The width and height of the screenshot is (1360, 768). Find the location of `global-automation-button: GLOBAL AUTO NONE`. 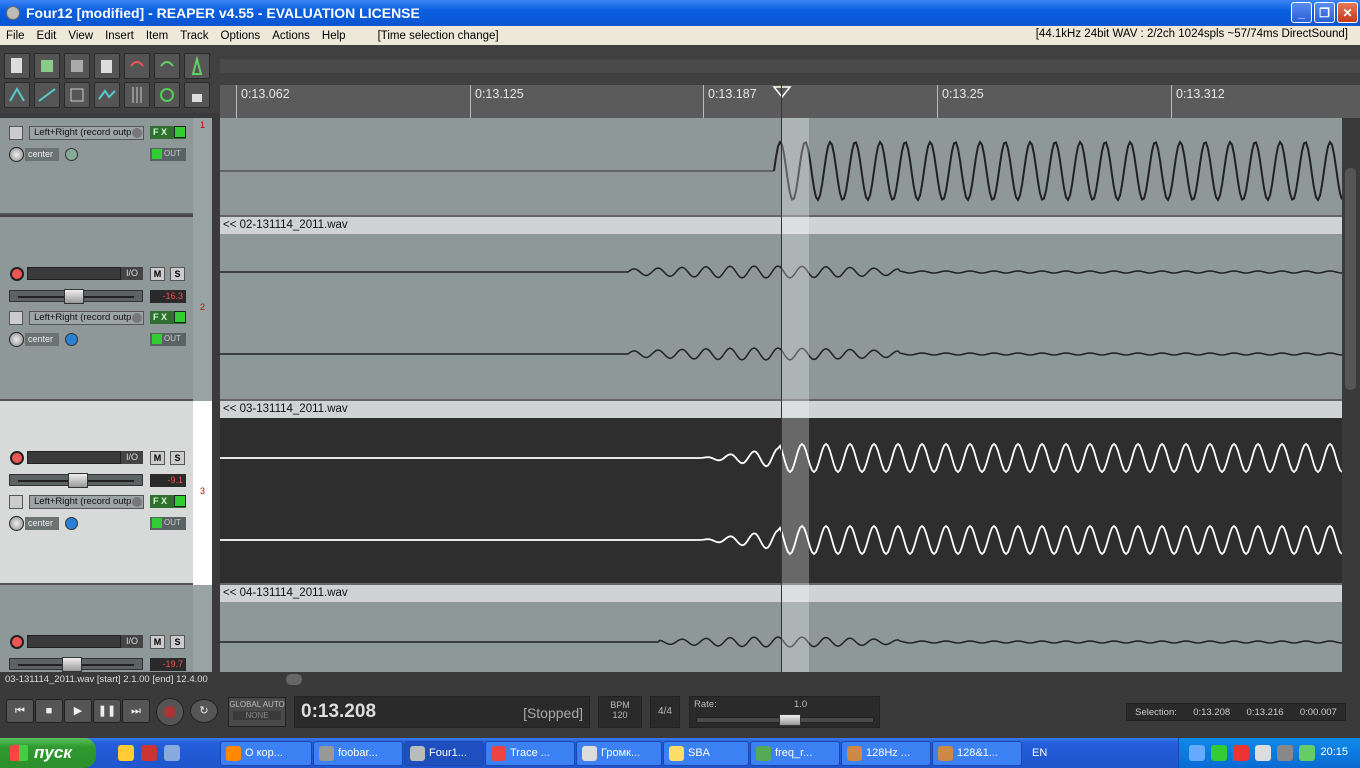

global-automation-button: GLOBAL AUTO NONE is located at coordinates (257, 712).